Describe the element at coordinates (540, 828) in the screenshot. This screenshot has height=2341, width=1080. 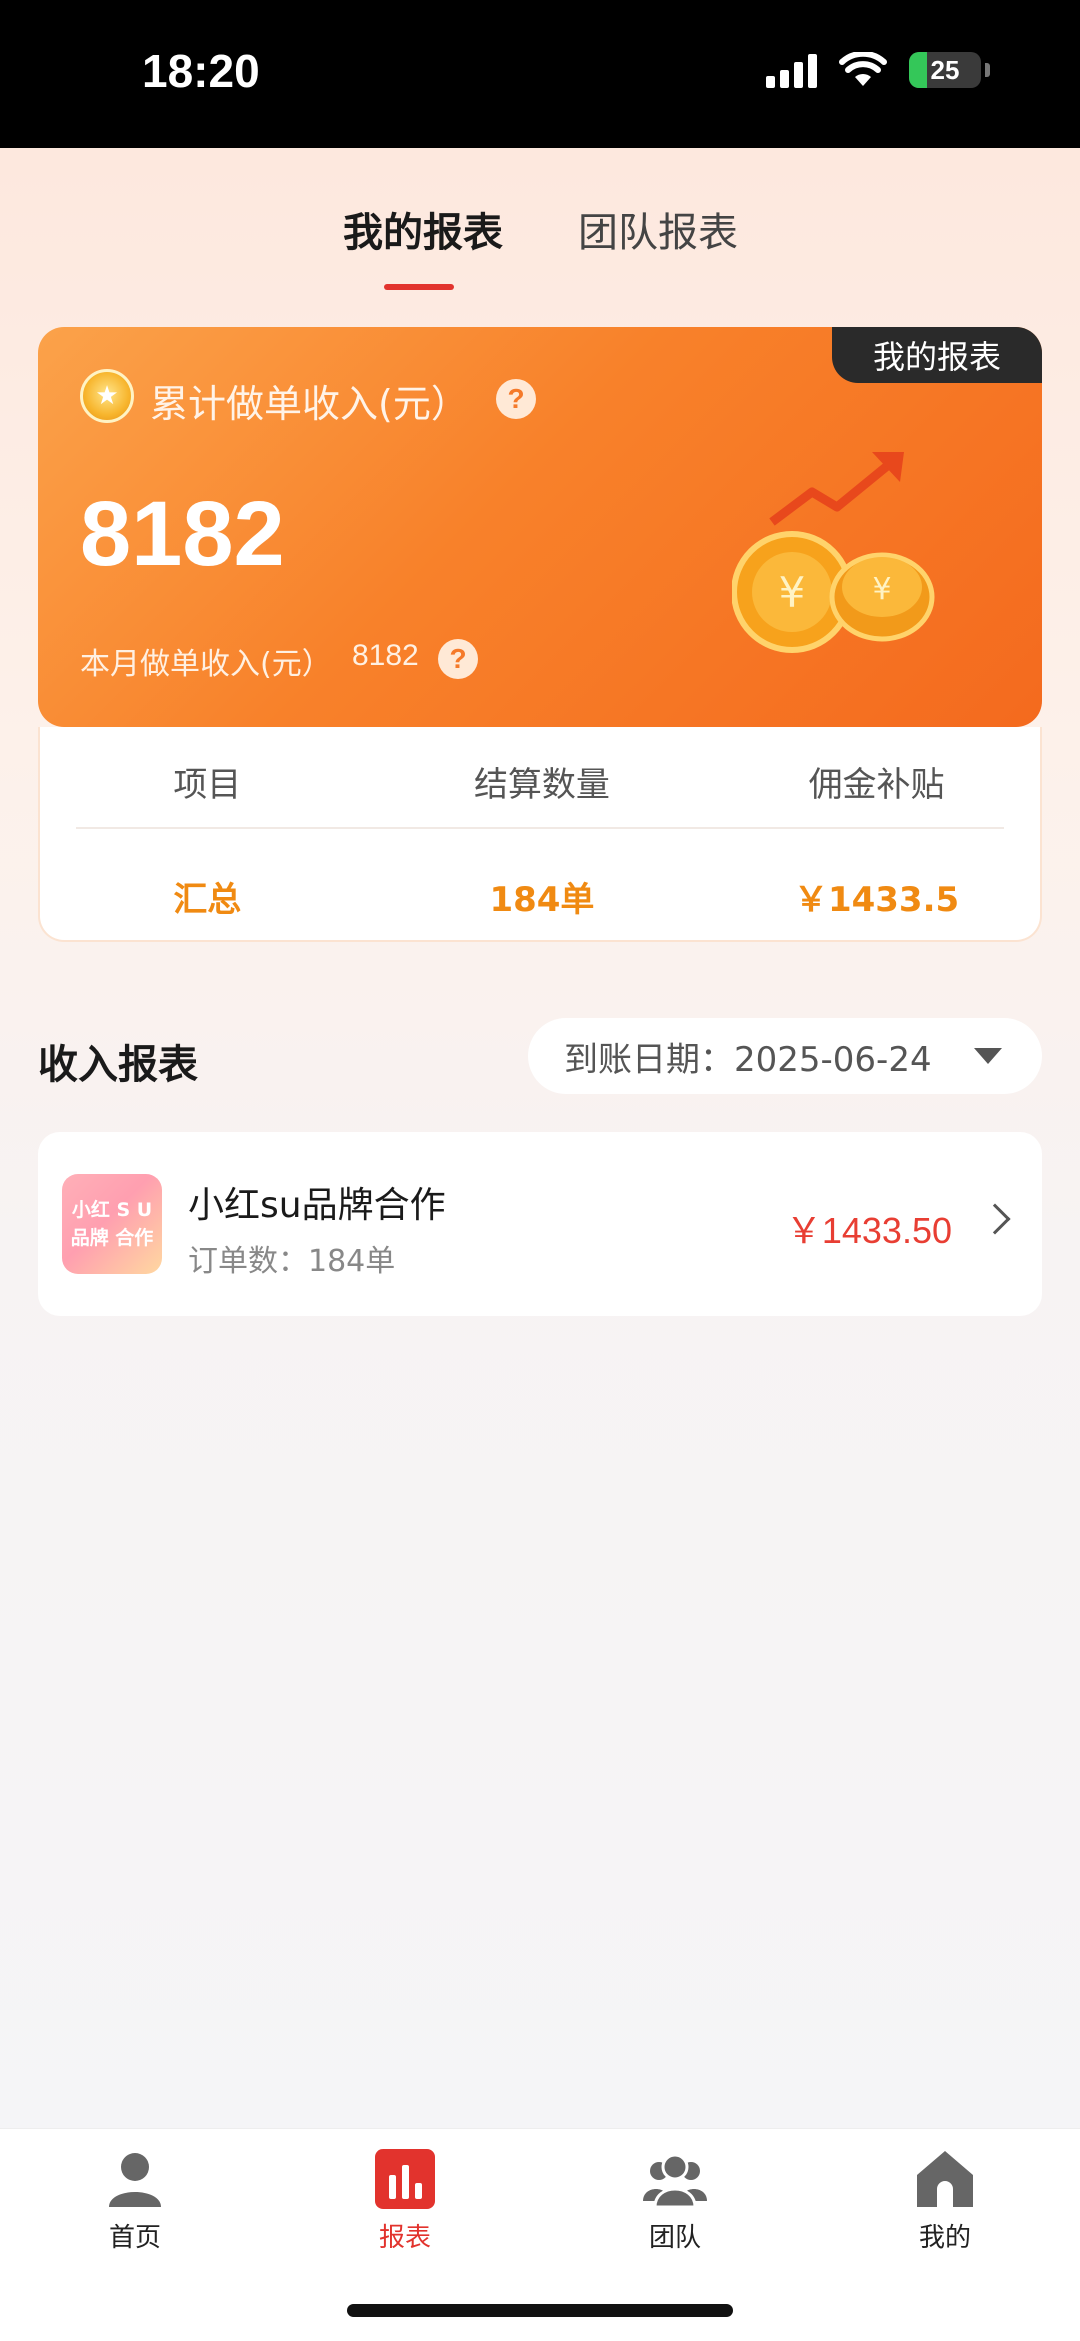
I see `summary-divider` at that location.